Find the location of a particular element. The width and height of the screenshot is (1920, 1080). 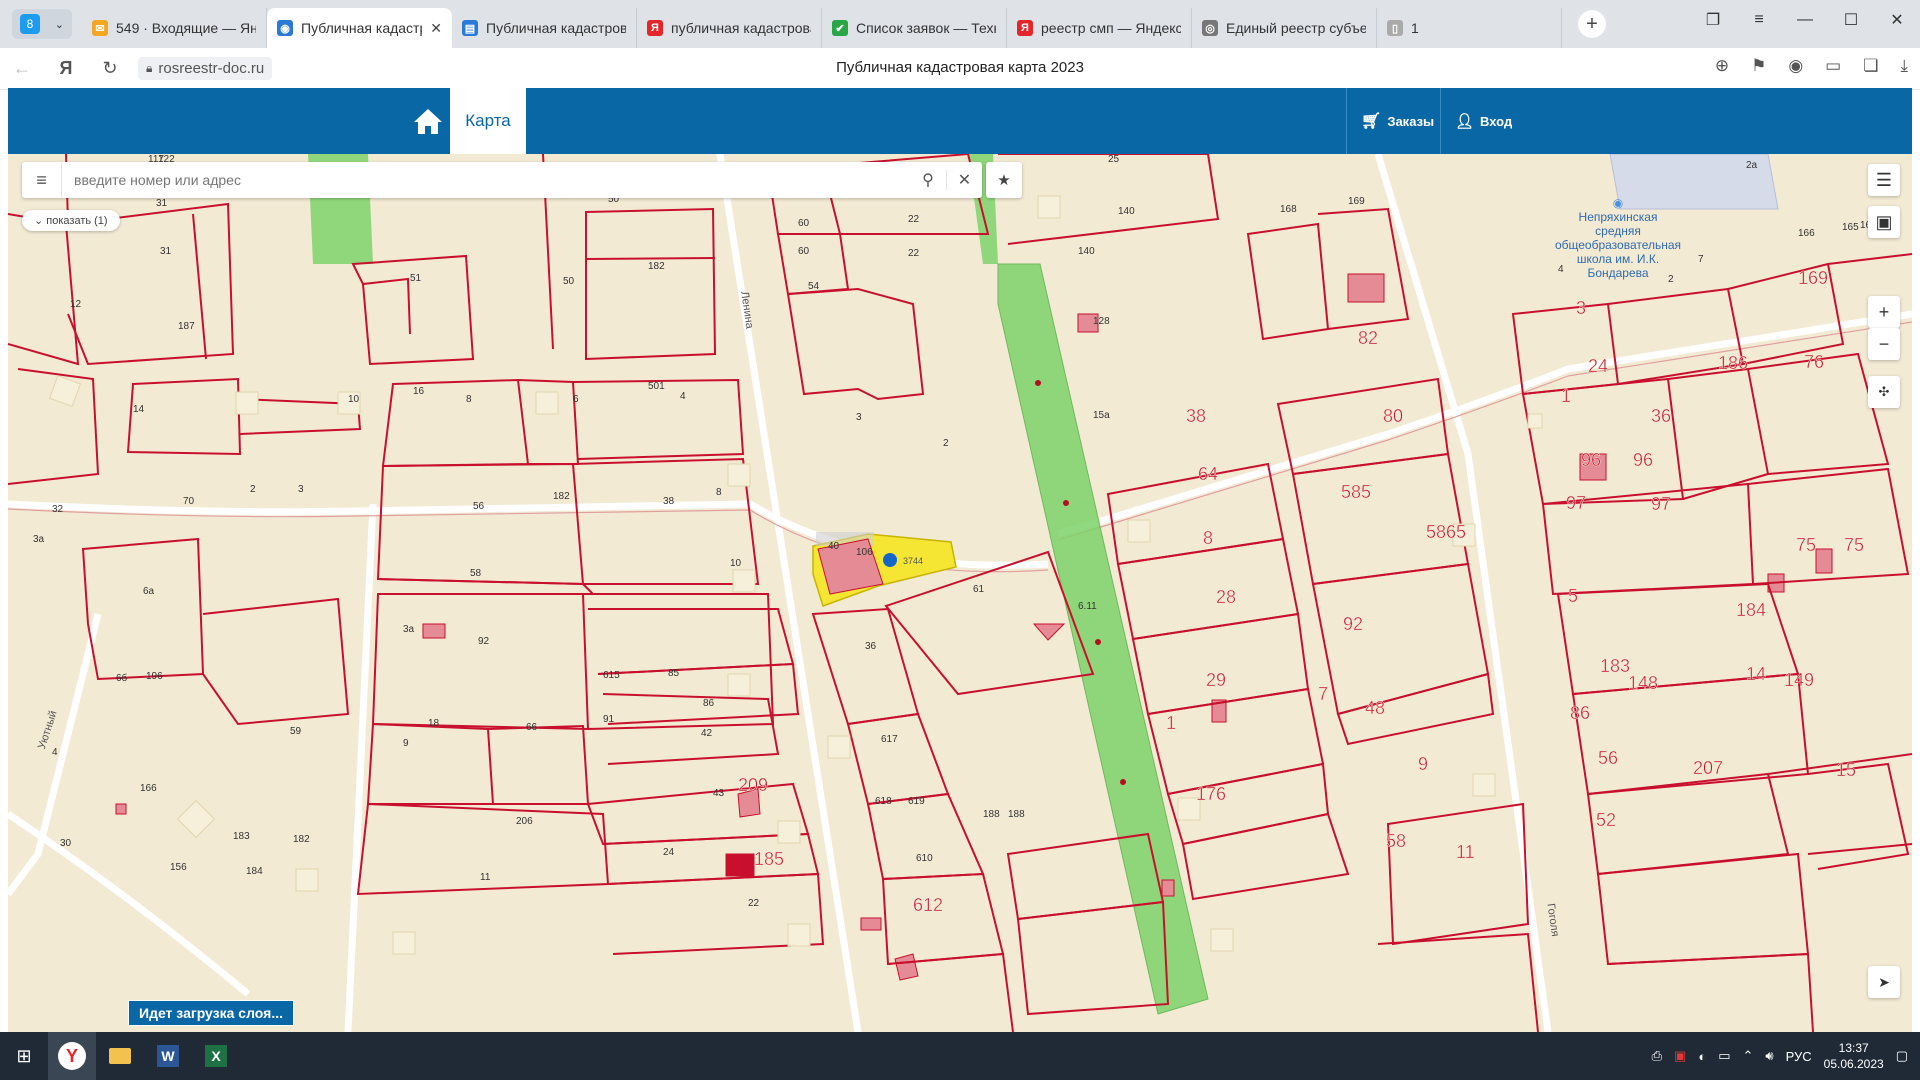

parcel-label: 615 is located at coordinates (611, 675).